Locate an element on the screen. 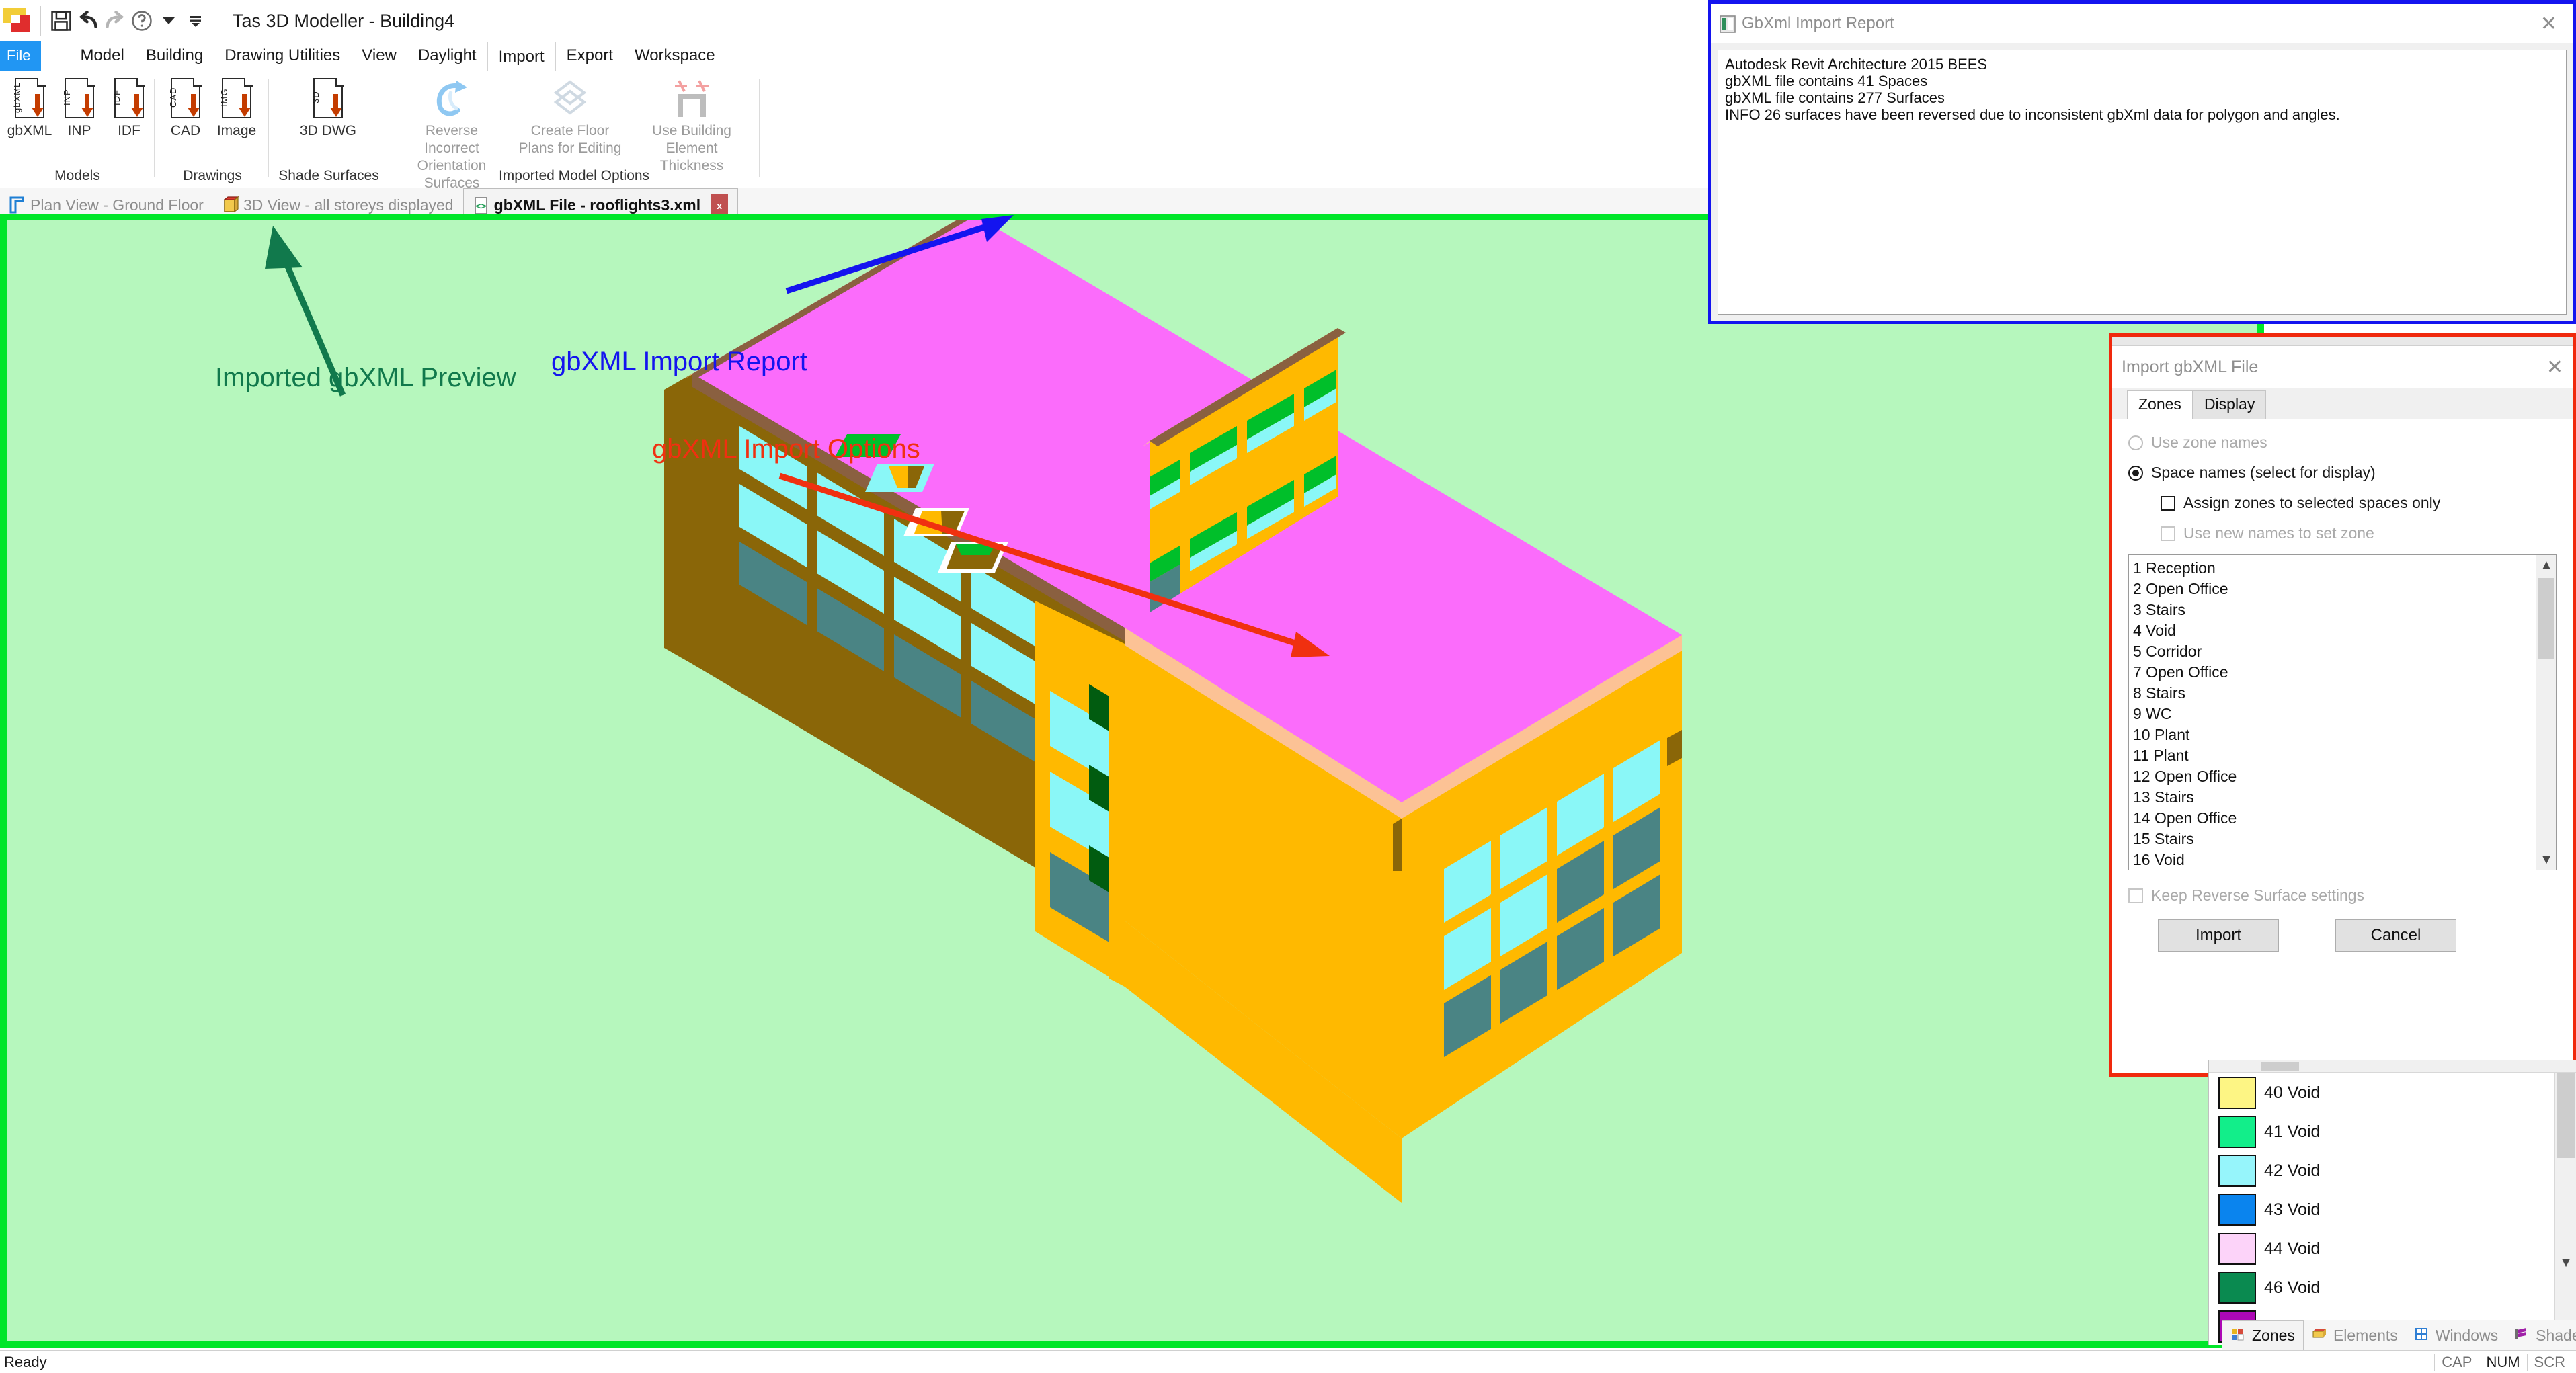  dialog-button-row: Import Cancel is located at coordinates (2342, 935).